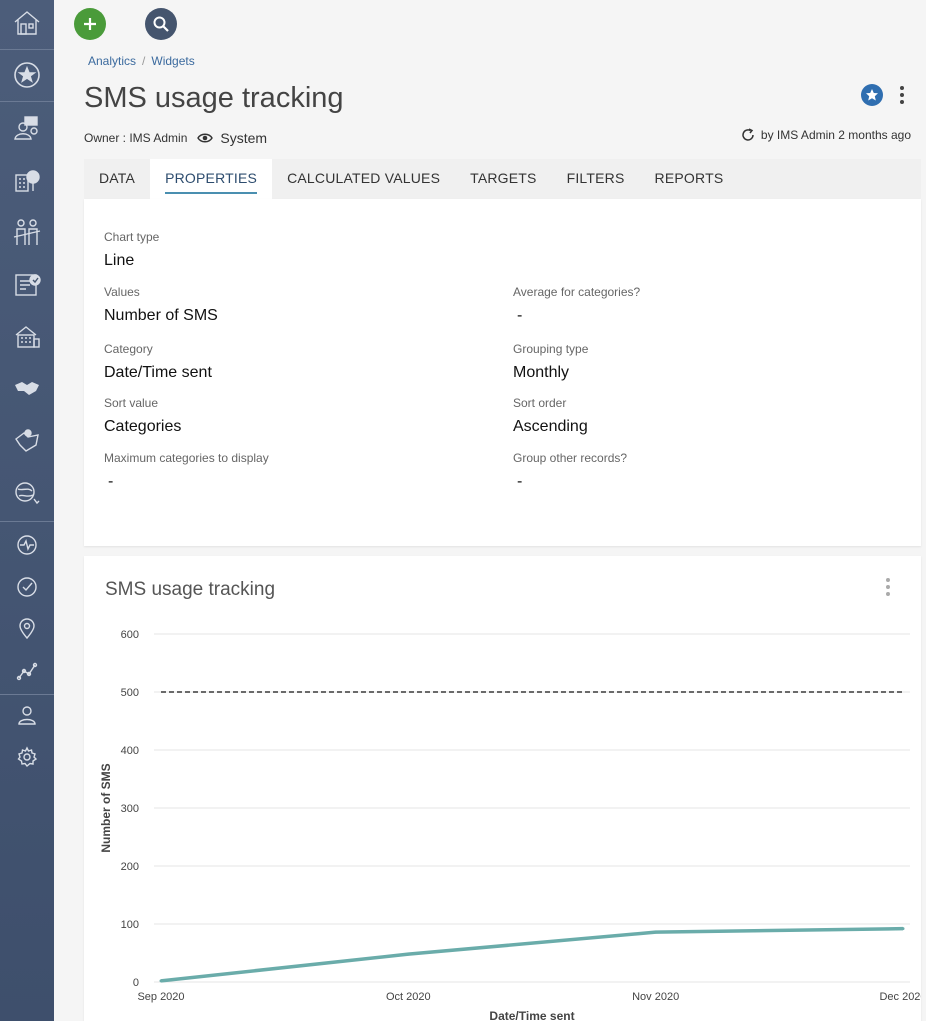 This screenshot has height=1021, width=926. What do you see at coordinates (205, 138) in the screenshot?
I see `eye-icon` at bounding box center [205, 138].